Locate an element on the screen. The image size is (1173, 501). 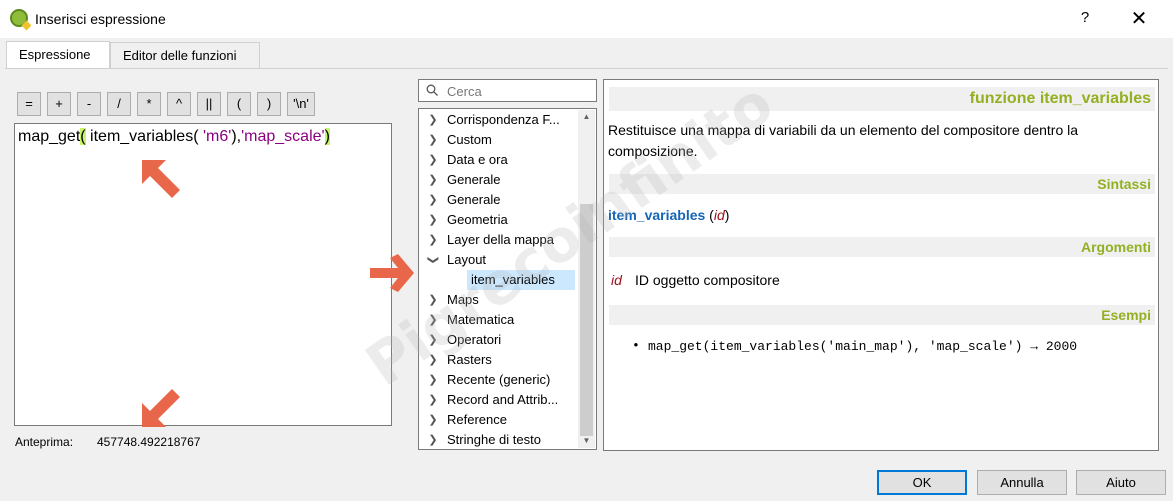
tree-scrollbar: ▲ ▼ is located at coordinates (586, 279).